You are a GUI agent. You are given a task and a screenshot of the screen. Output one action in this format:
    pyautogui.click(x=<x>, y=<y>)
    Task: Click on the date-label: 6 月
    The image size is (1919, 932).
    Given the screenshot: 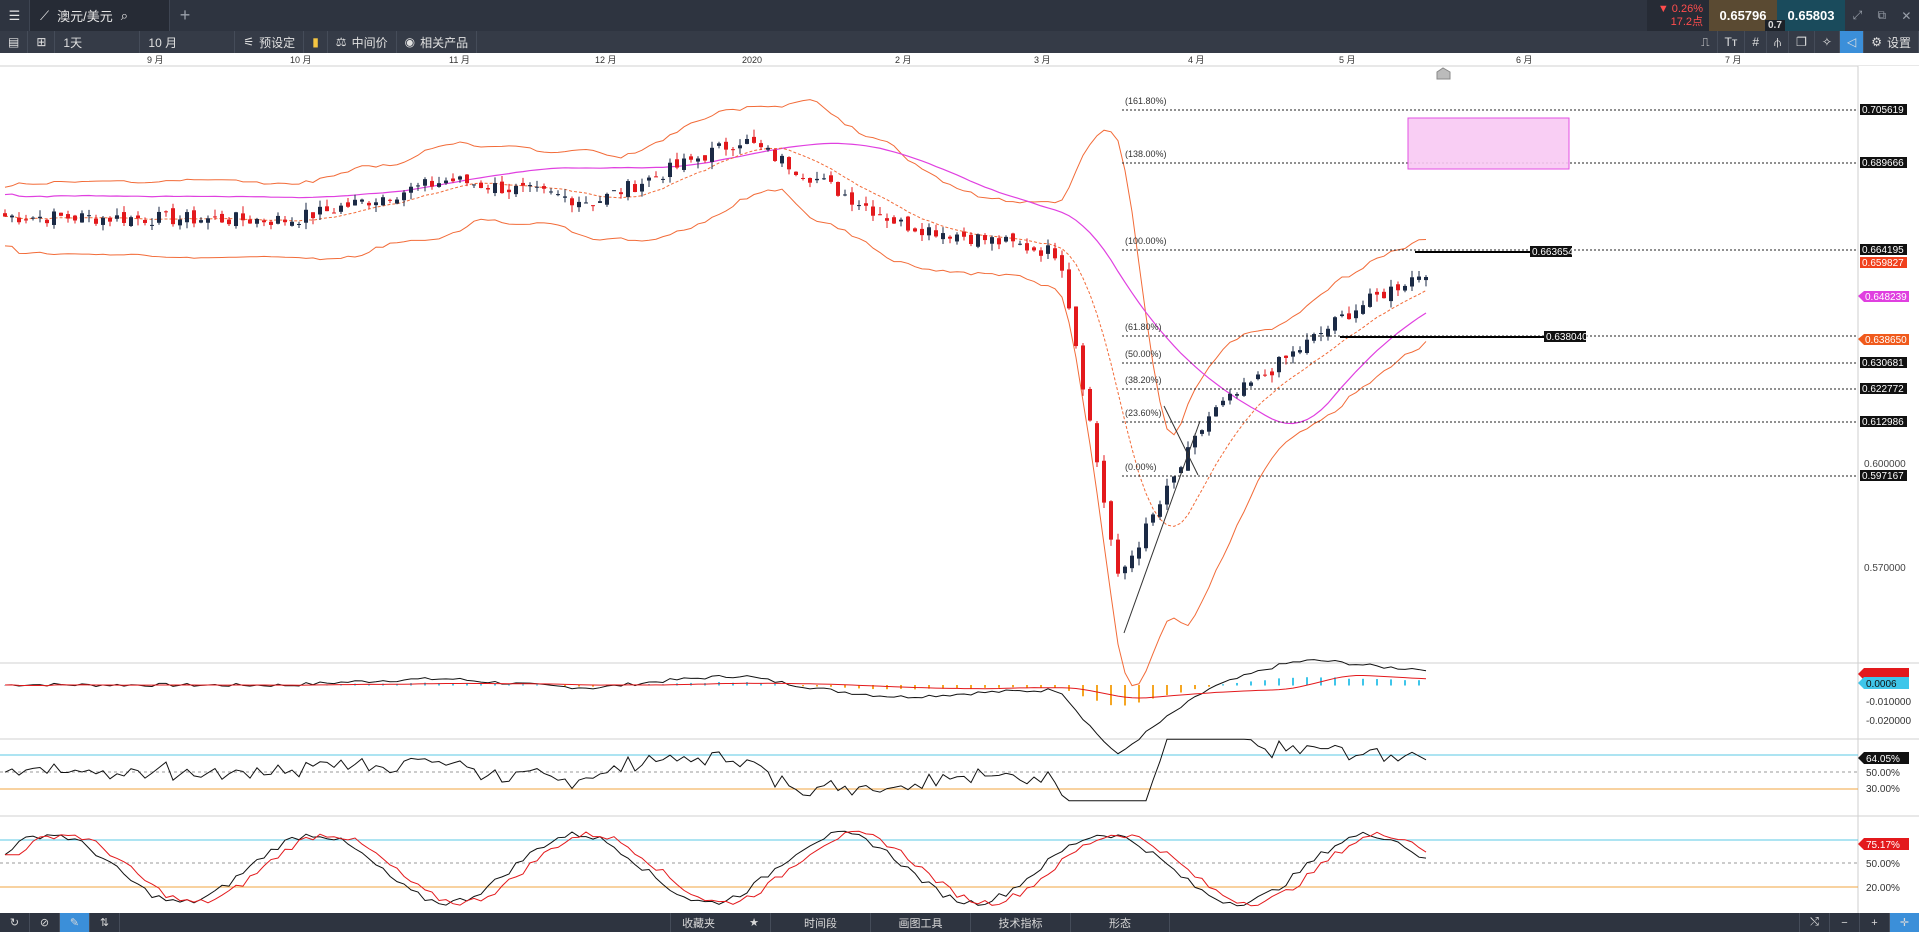 What is the action you would take?
    pyautogui.click(x=1524, y=60)
    